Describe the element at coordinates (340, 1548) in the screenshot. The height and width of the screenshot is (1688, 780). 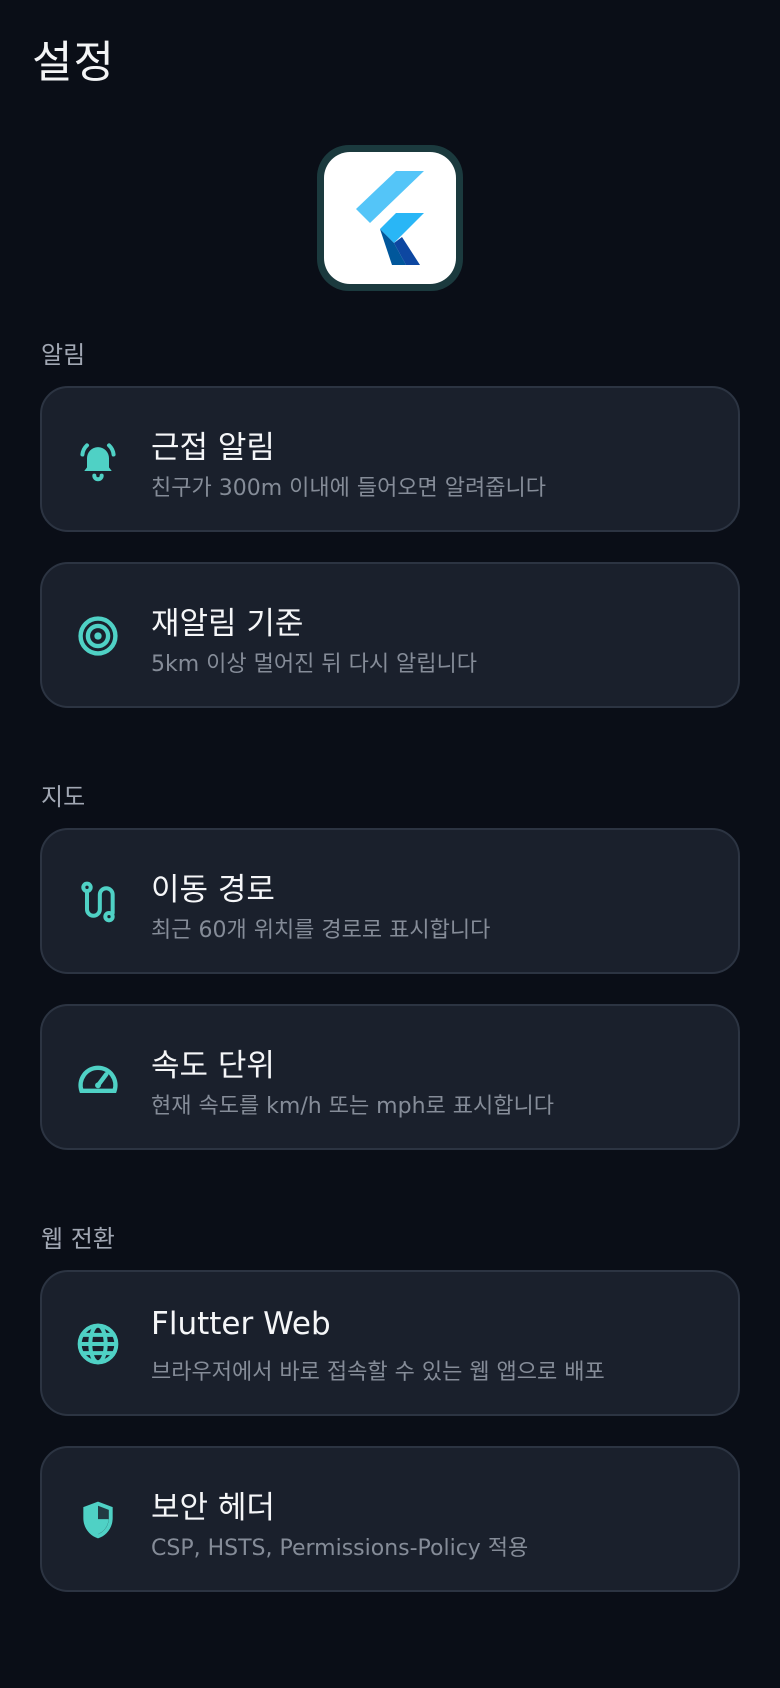
I see `setting-subtitle: CSP, HSTS, Permissions-Policy 적용` at that location.